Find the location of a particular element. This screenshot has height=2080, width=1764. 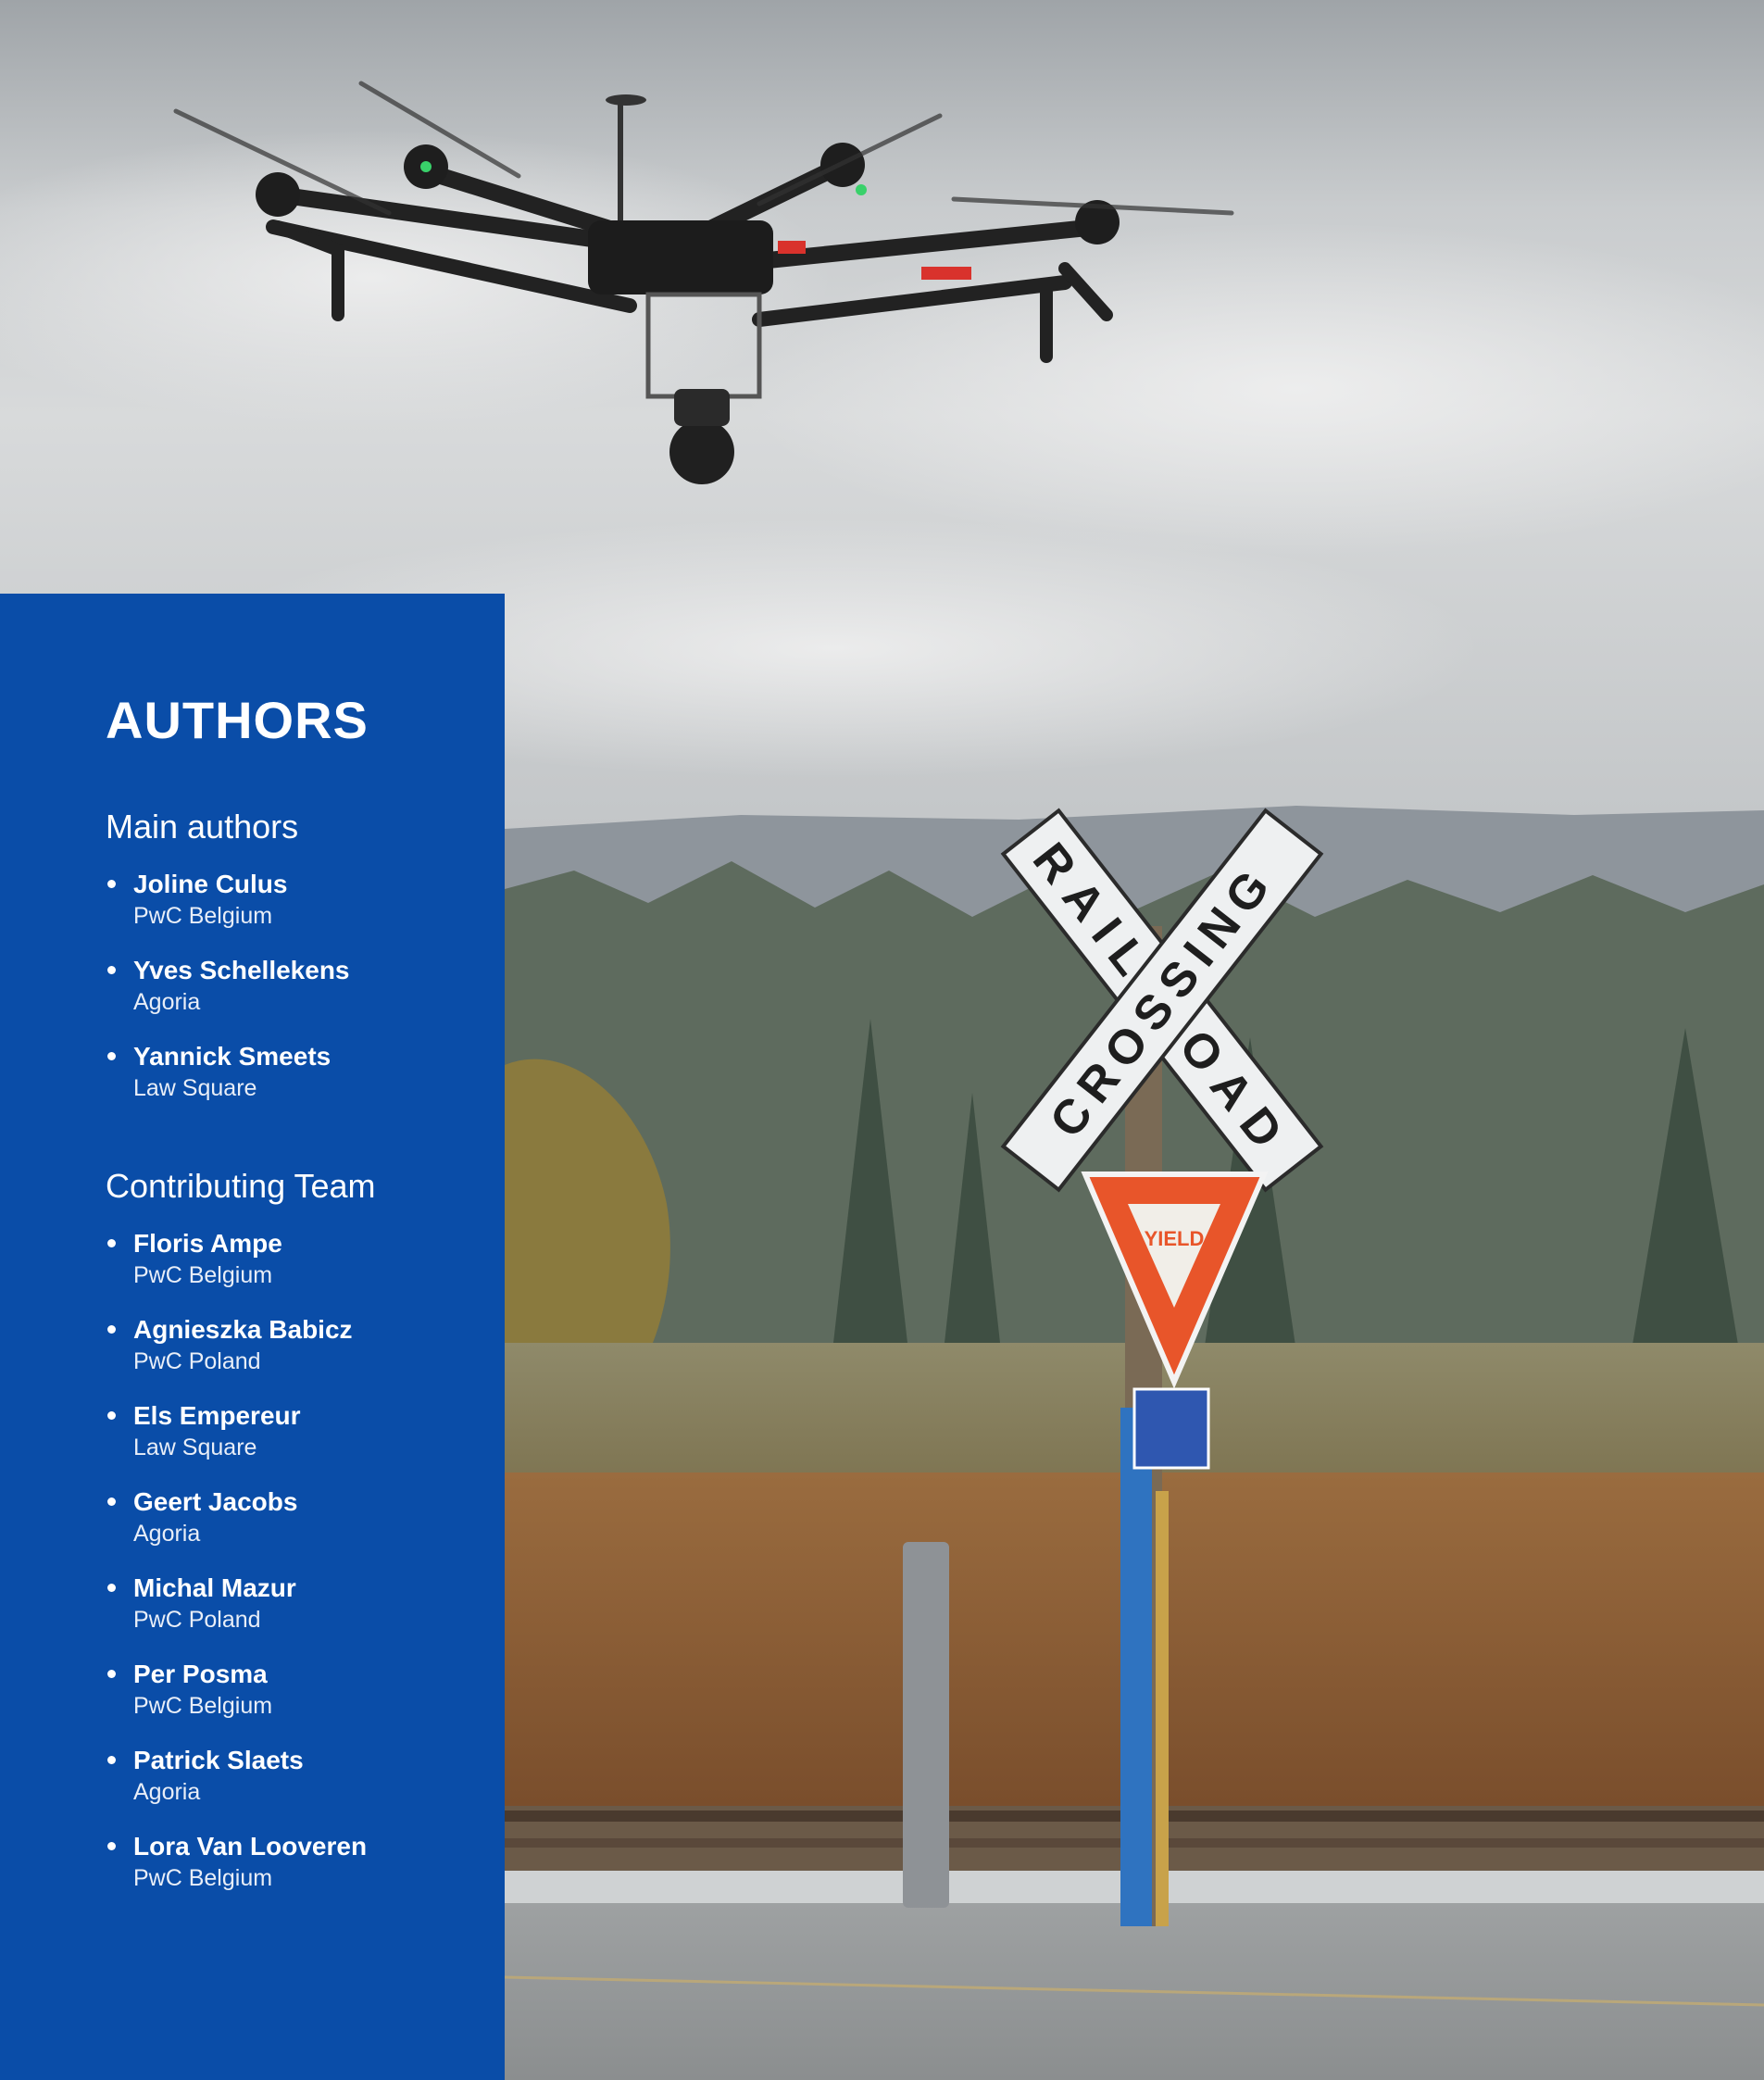

list-item: Els Empereur Law Square is located at coordinates (237, 1443).